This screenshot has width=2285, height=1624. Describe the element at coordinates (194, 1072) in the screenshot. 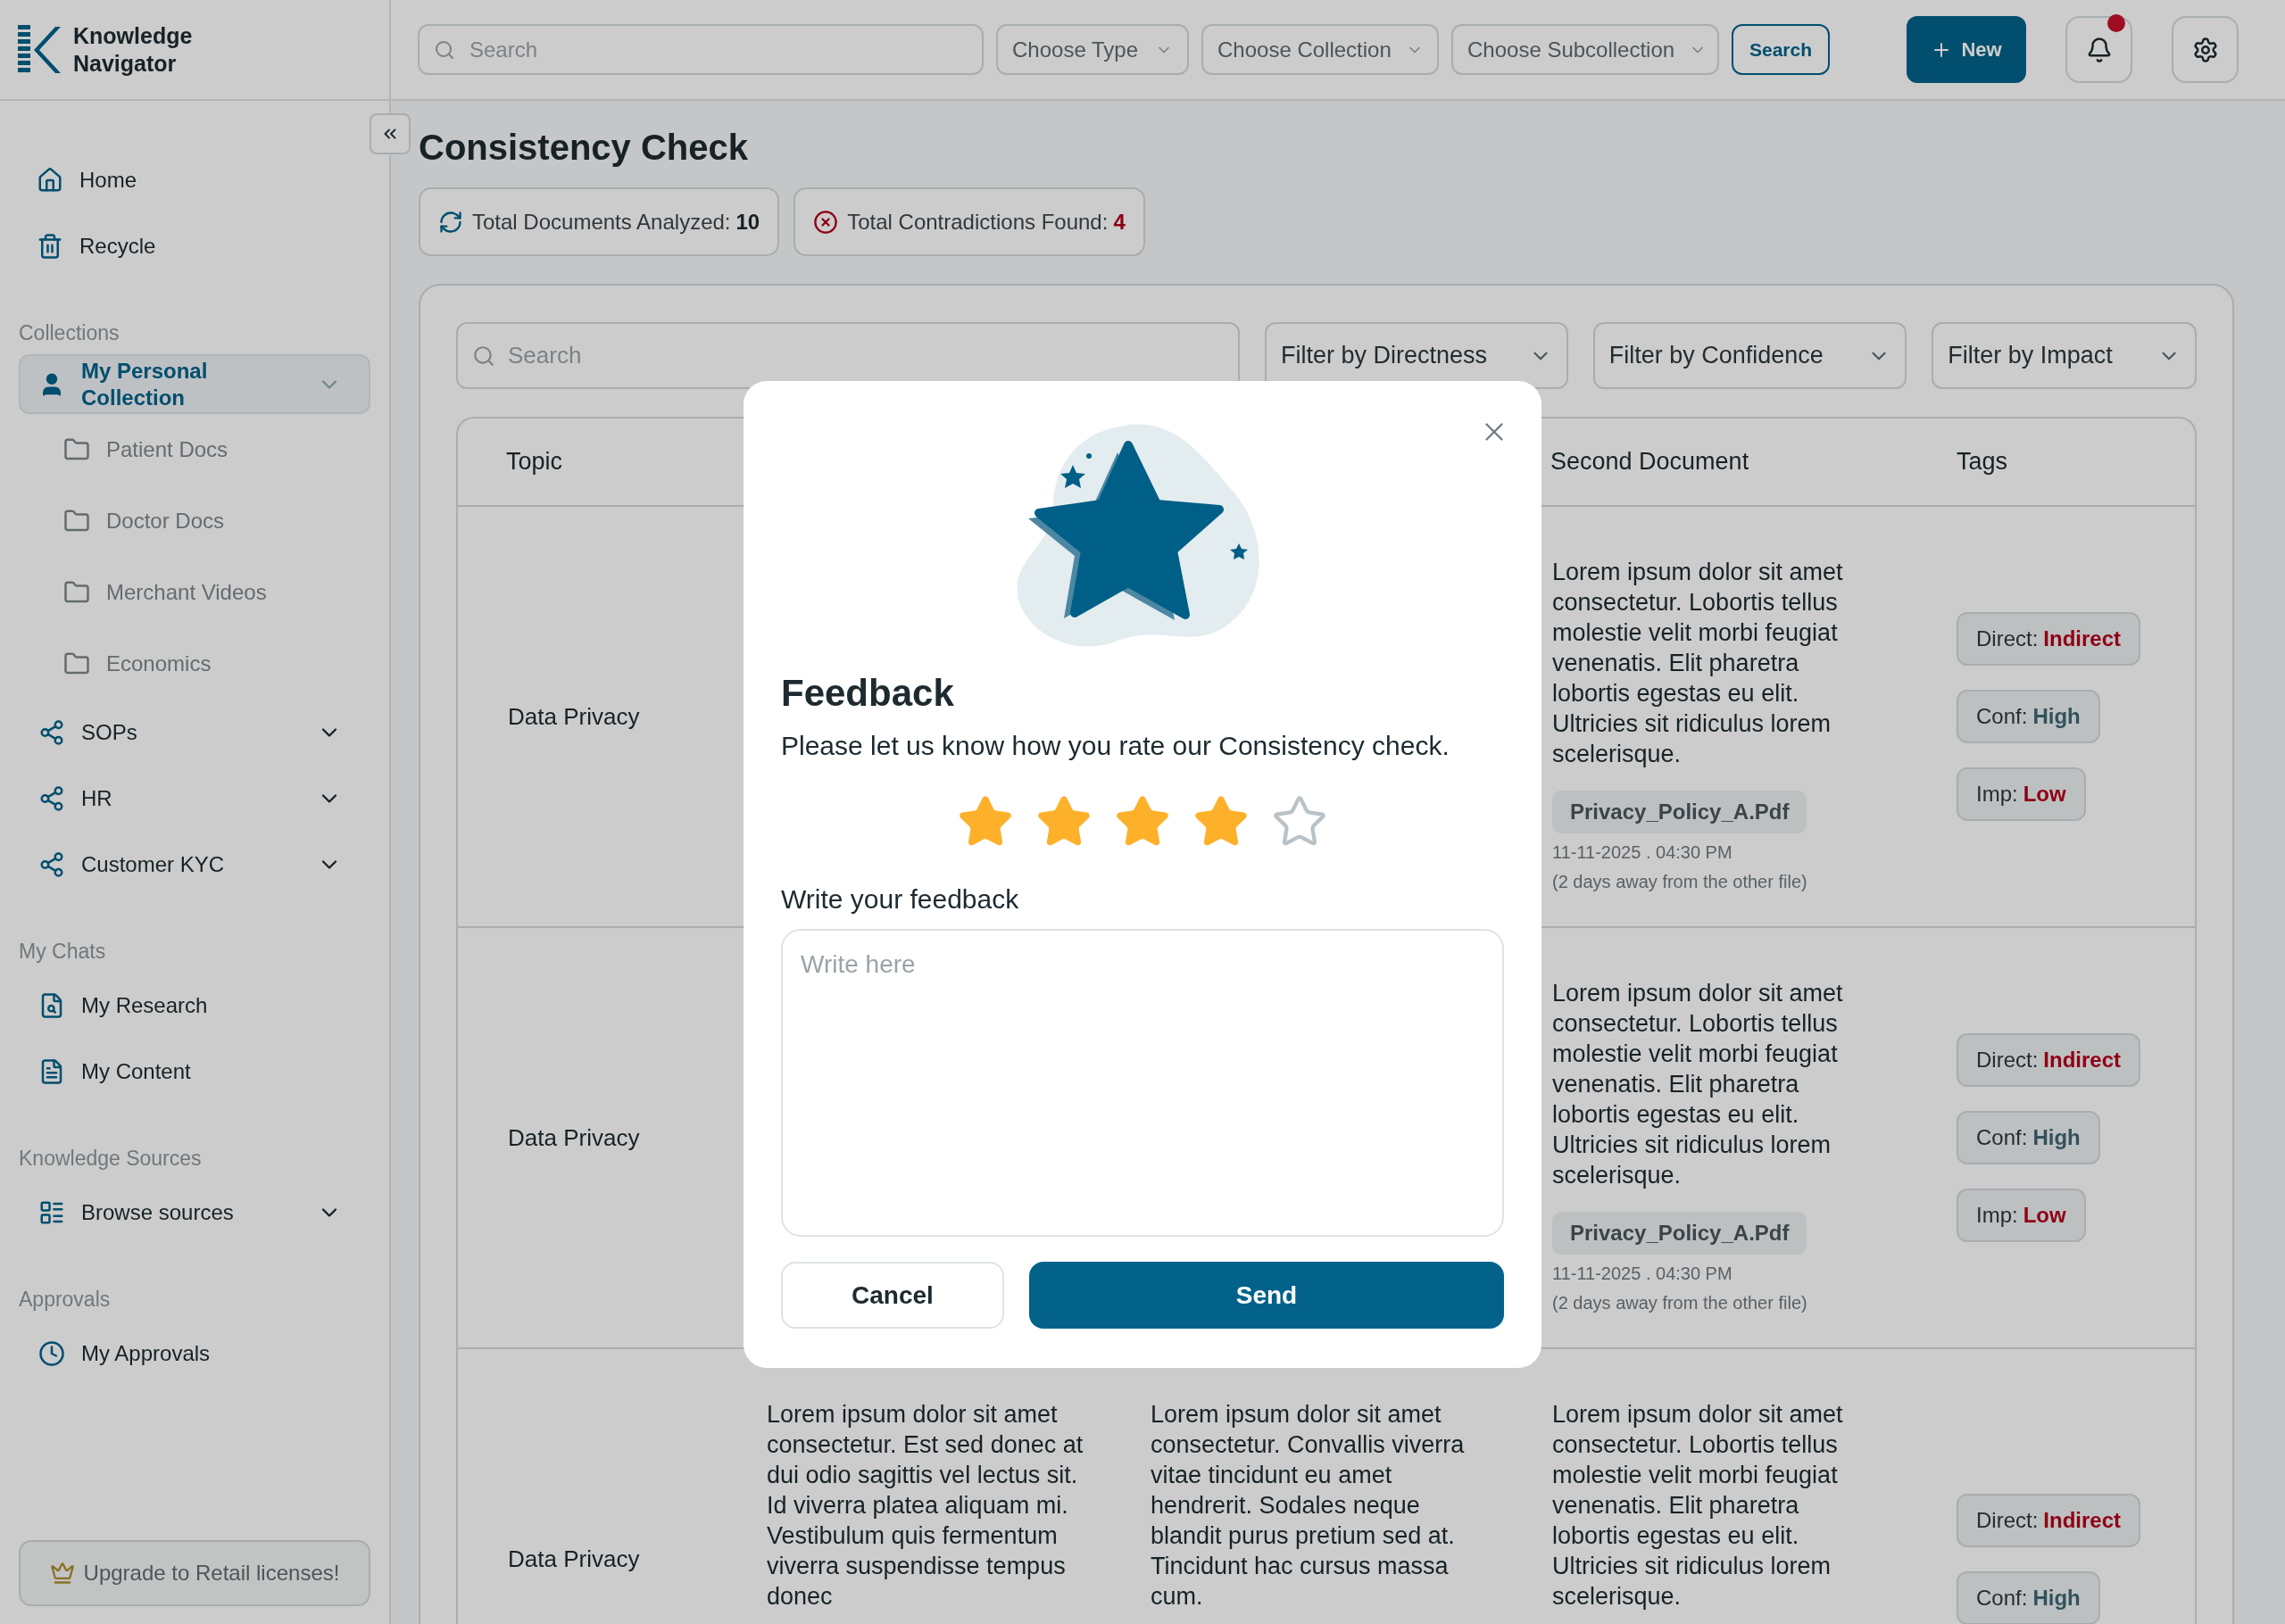

I see `sidebar-item: My Content` at that location.